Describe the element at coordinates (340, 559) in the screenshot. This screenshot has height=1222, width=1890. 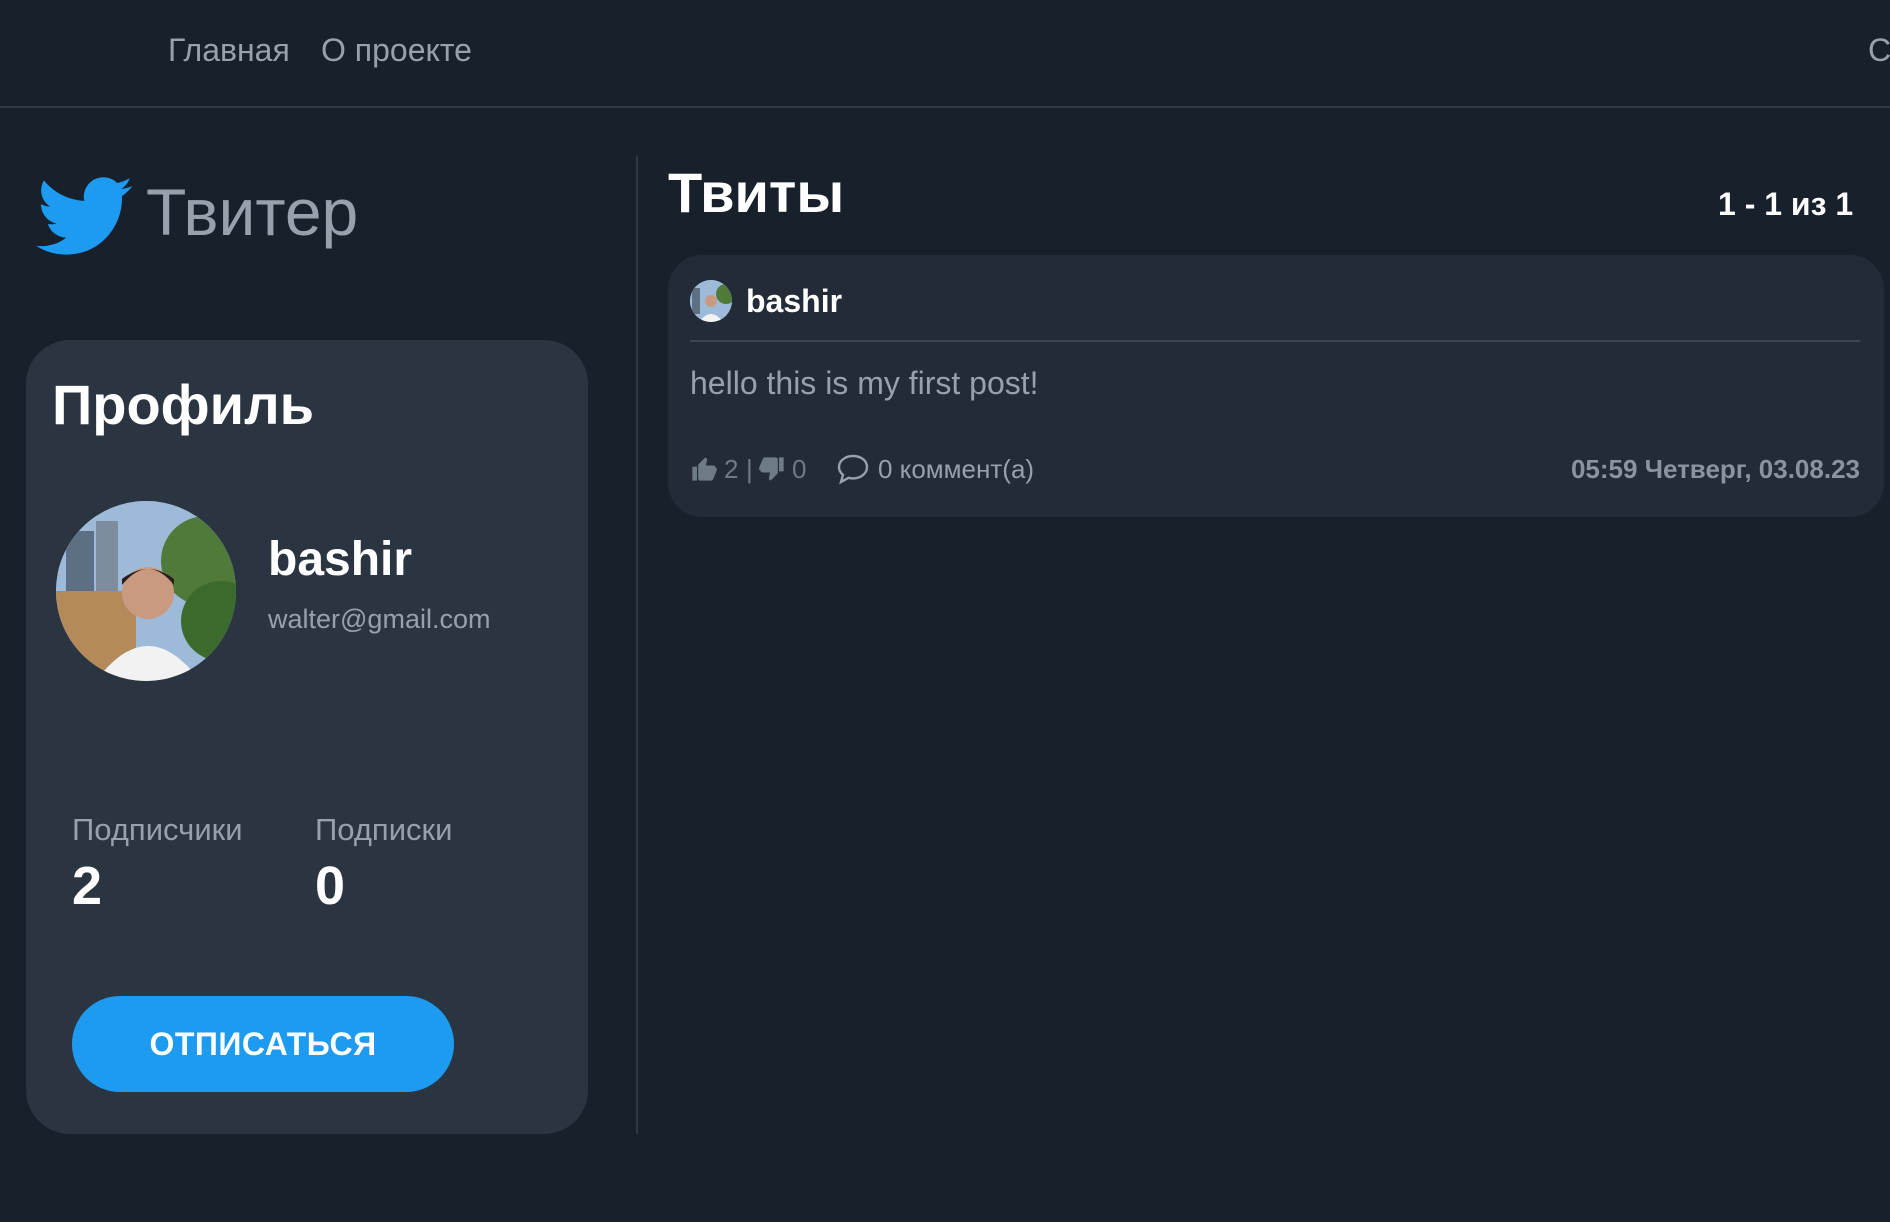
I see `profile-username: bashir` at that location.